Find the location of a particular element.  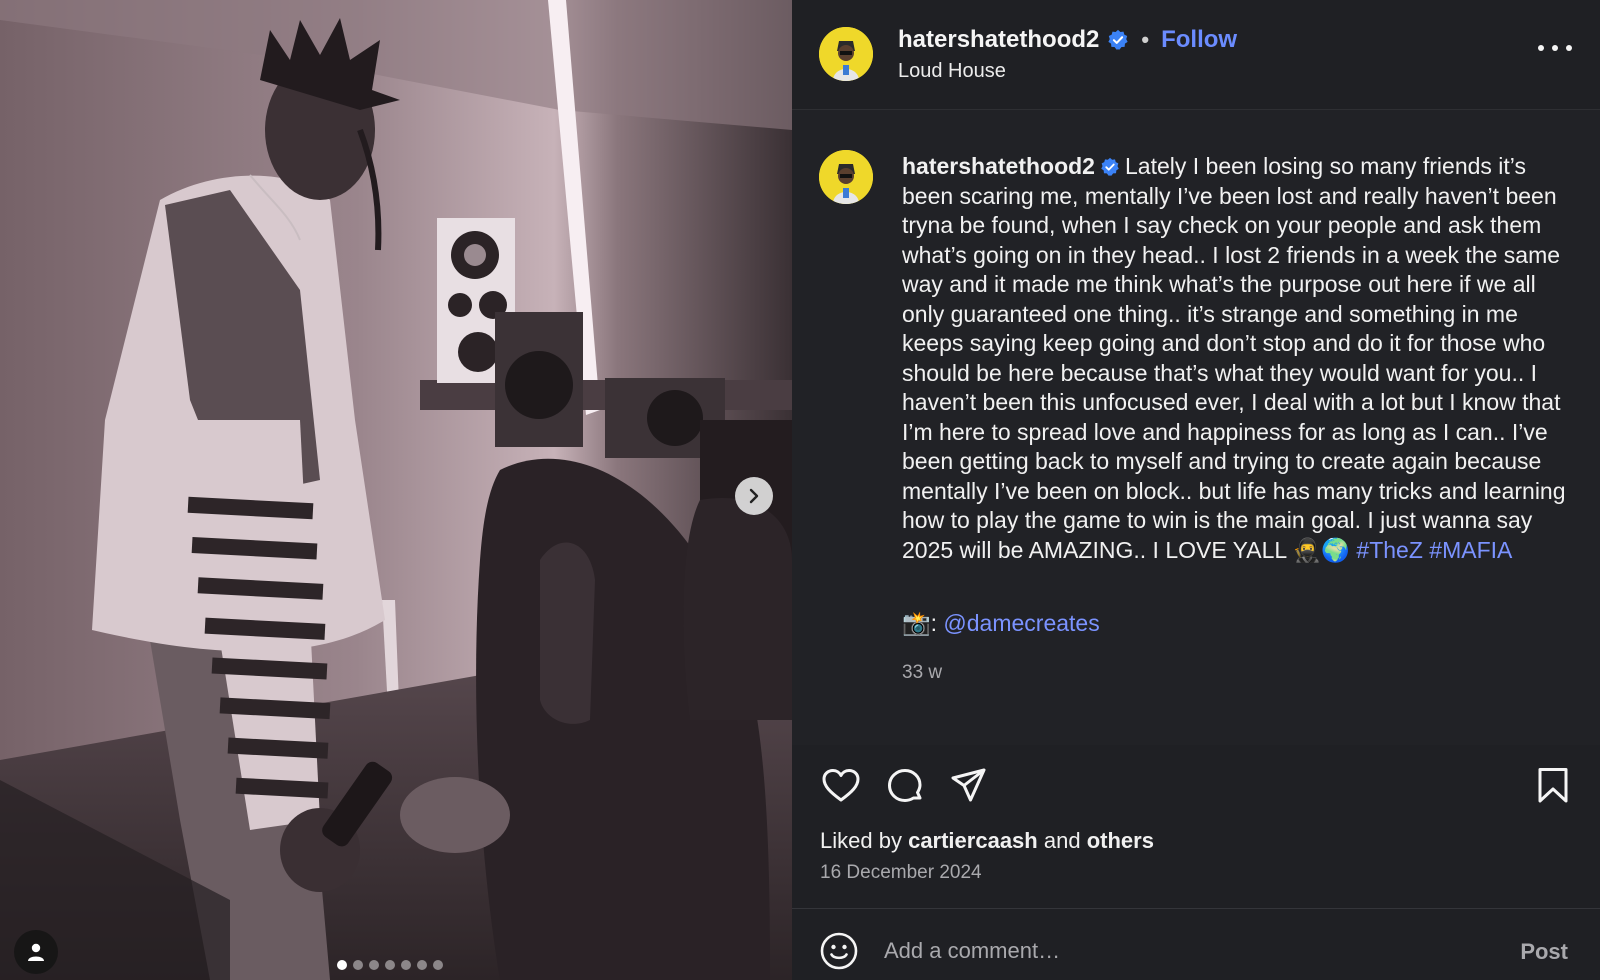

user-tag-icon is located at coordinates (36, 952).